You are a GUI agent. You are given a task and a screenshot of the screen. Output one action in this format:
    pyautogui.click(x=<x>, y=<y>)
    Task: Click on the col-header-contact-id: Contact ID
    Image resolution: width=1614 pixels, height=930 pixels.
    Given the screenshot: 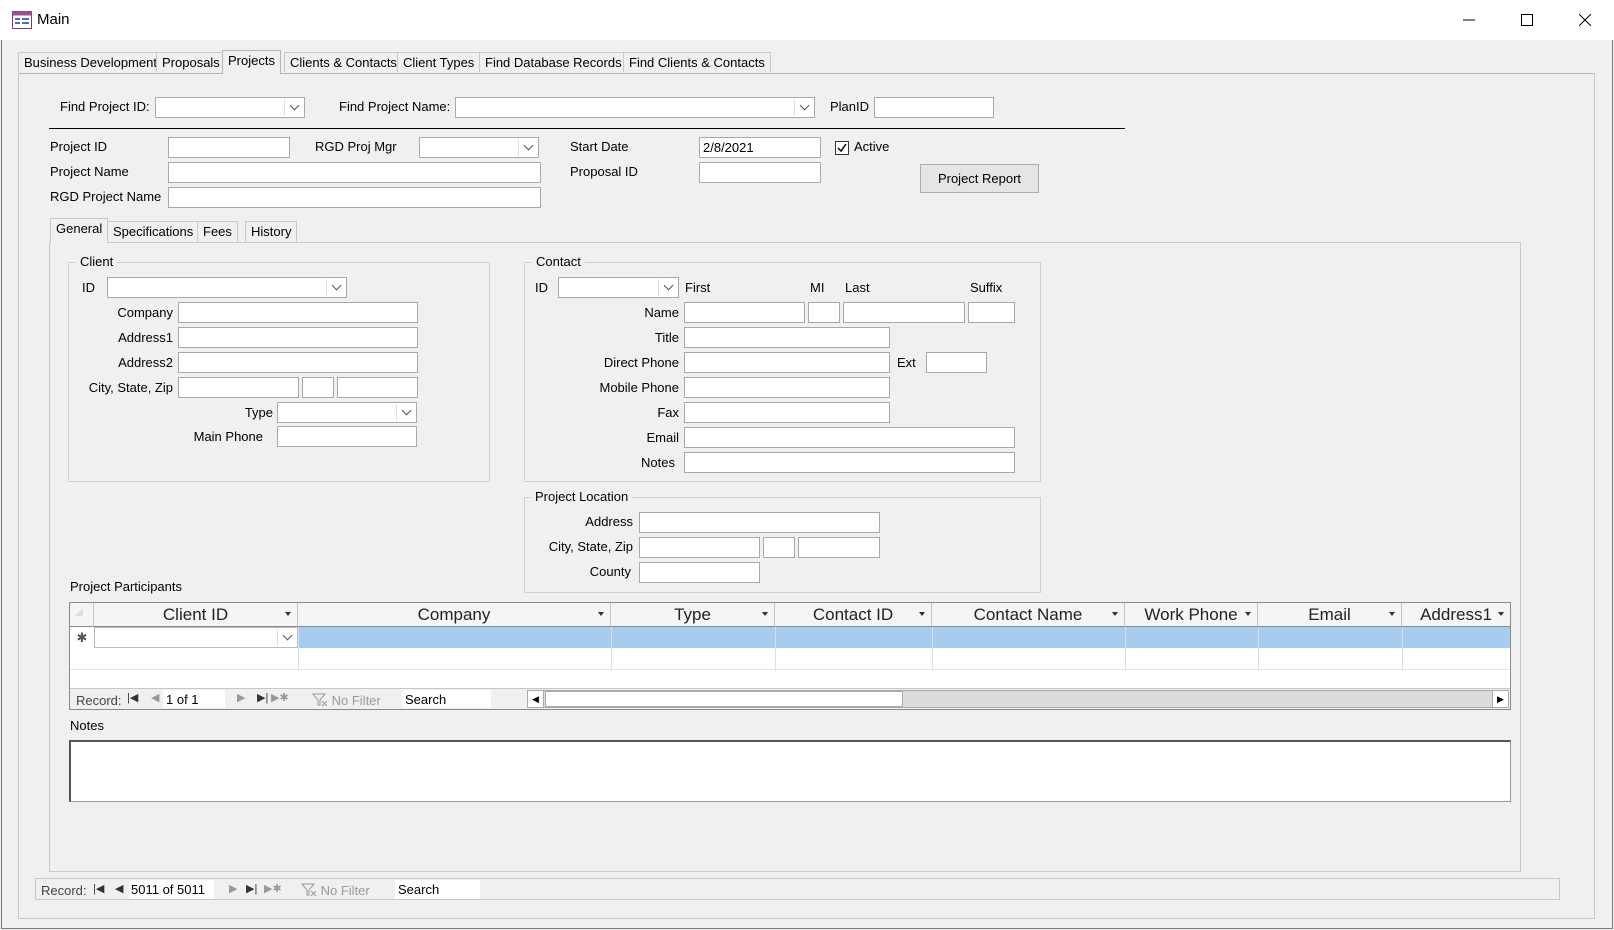 What is the action you would take?
    pyautogui.click(x=853, y=615)
    